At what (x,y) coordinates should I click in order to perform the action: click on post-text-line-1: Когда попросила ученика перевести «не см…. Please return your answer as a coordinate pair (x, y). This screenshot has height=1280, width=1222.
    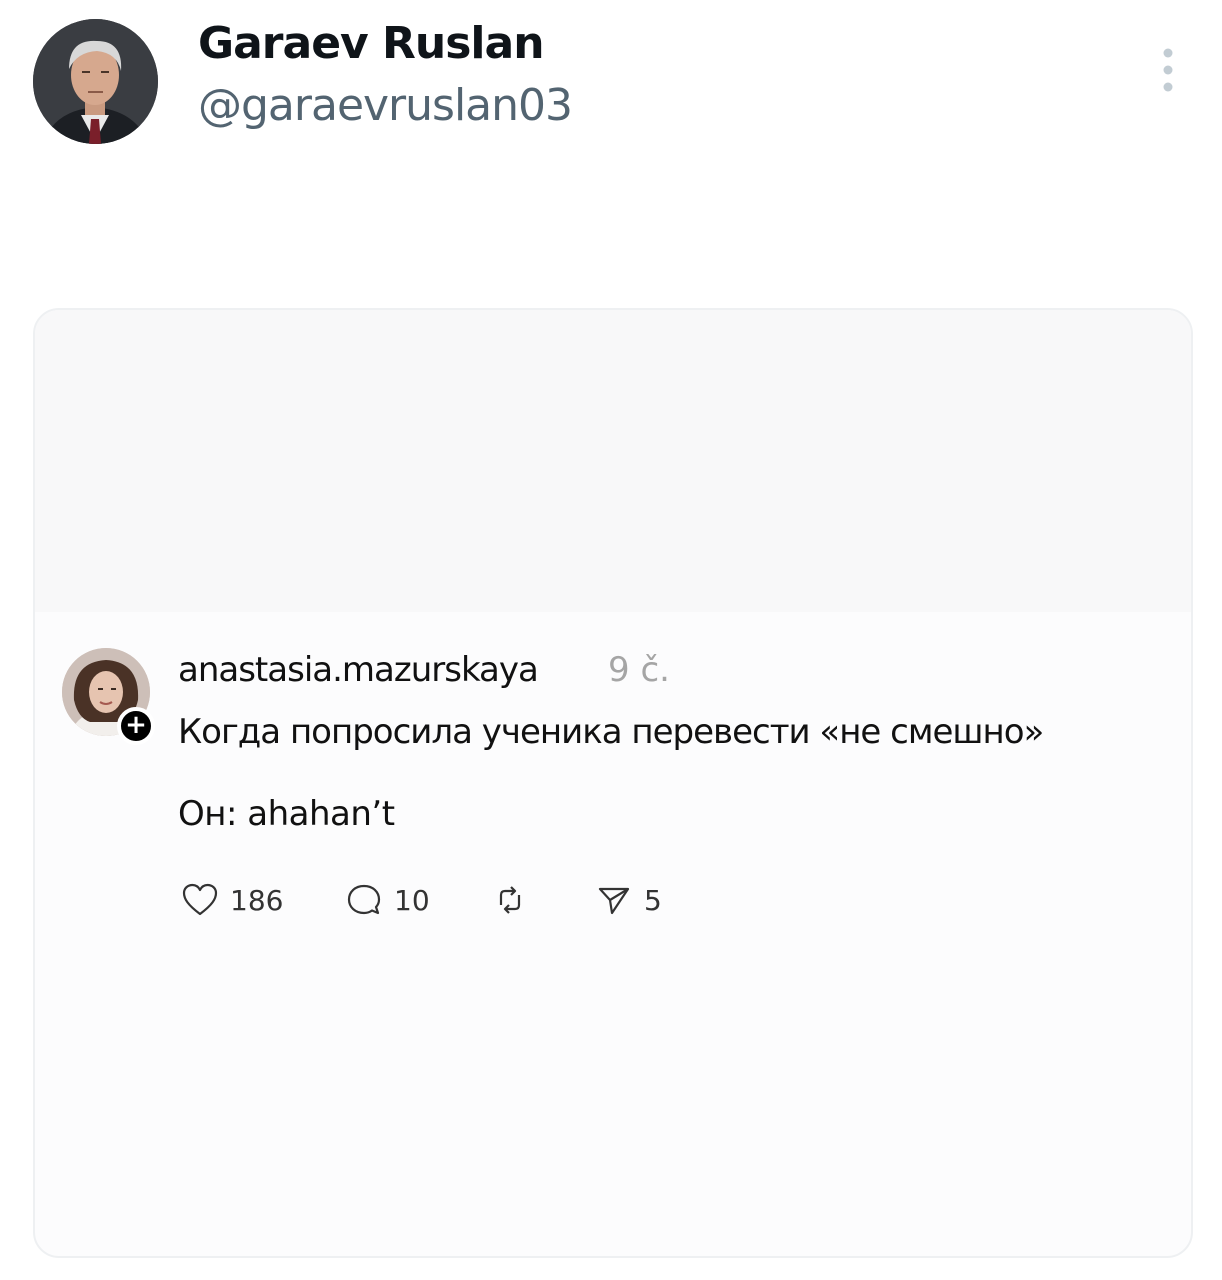
    Looking at the image, I should click on (611, 732).